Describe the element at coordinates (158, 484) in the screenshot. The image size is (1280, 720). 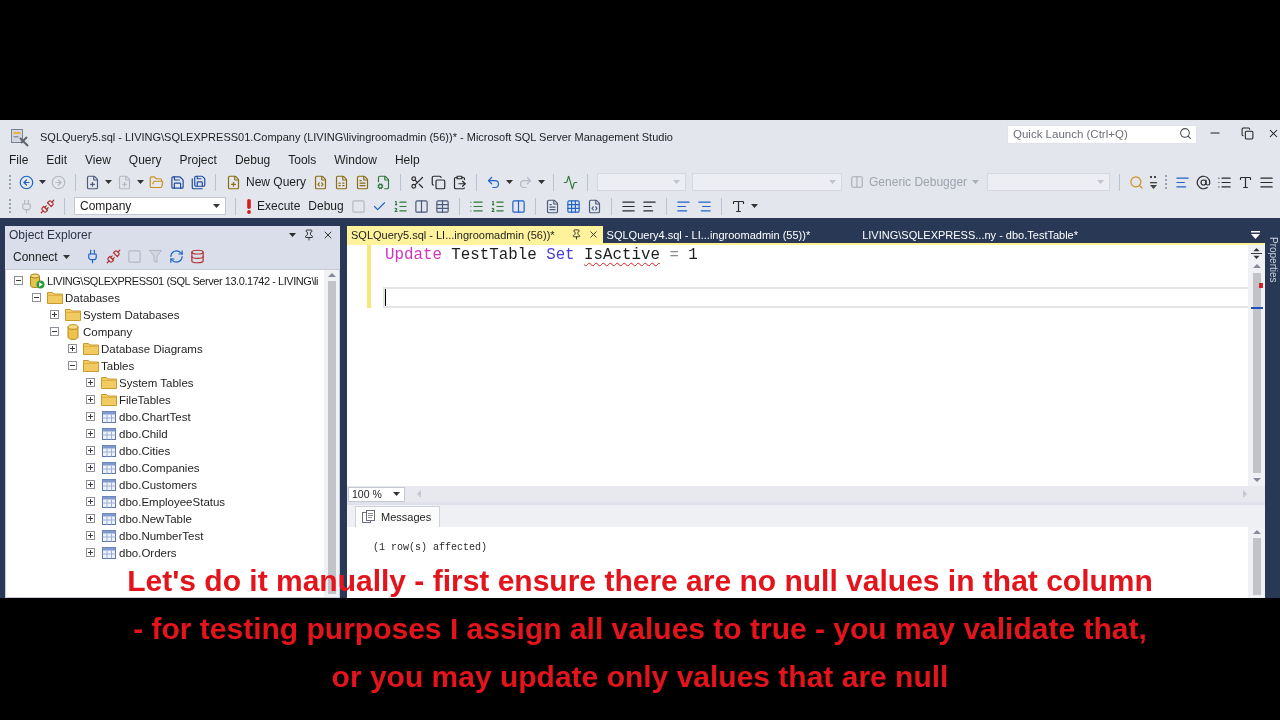
I see `tree-item: dbo.Customers` at that location.